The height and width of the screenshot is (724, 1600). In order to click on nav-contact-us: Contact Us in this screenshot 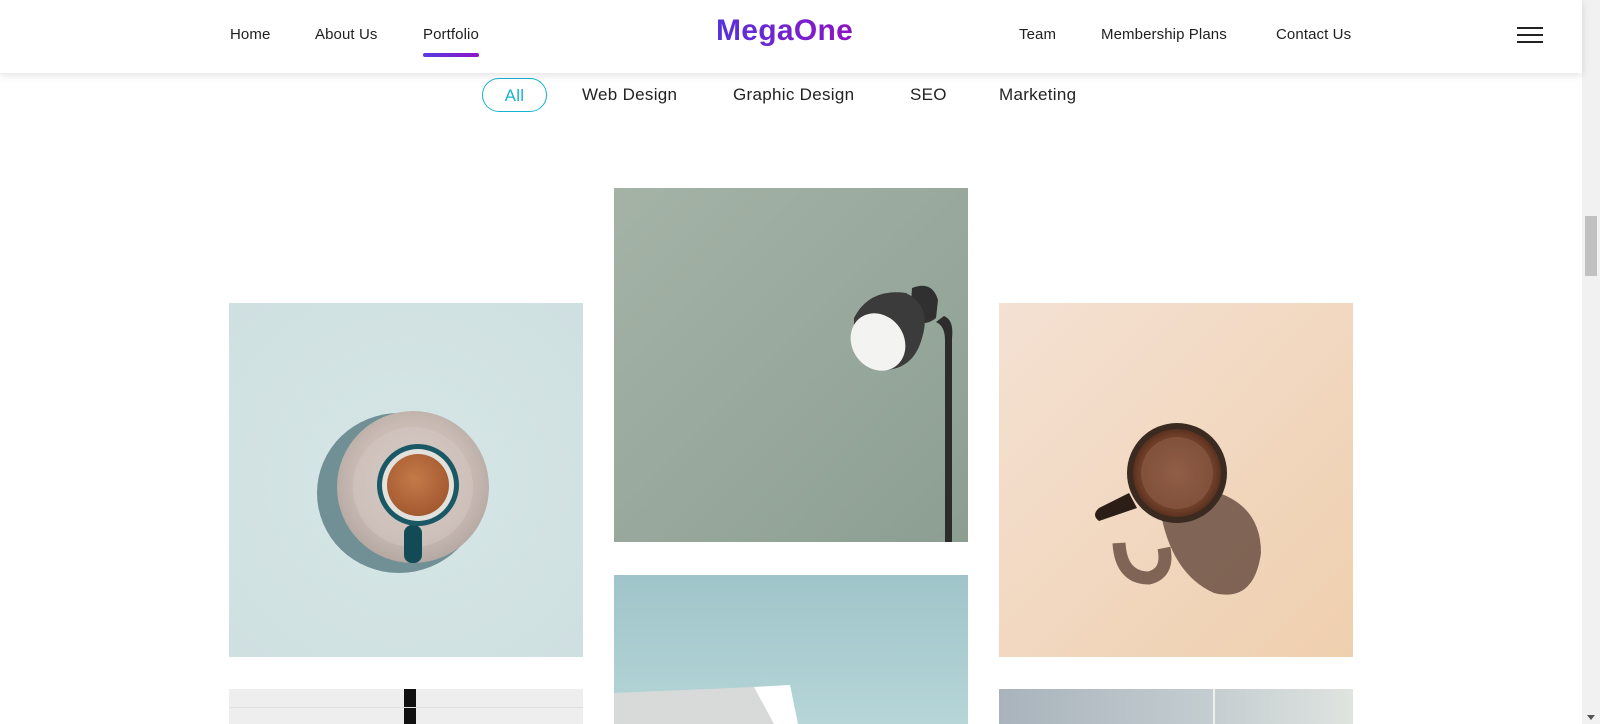, I will do `click(1313, 34)`.